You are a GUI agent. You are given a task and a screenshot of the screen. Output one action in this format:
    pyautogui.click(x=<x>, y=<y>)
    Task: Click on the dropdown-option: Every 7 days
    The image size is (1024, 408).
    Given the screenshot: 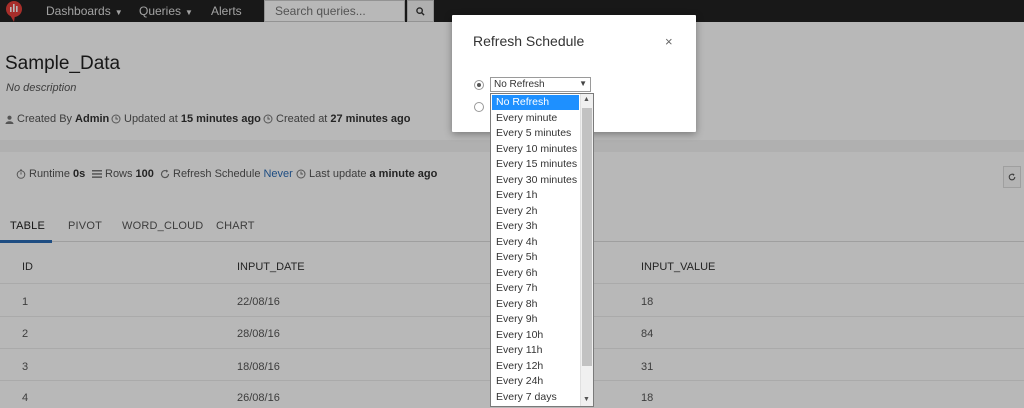 What is the action you would take?
    pyautogui.click(x=535, y=397)
    